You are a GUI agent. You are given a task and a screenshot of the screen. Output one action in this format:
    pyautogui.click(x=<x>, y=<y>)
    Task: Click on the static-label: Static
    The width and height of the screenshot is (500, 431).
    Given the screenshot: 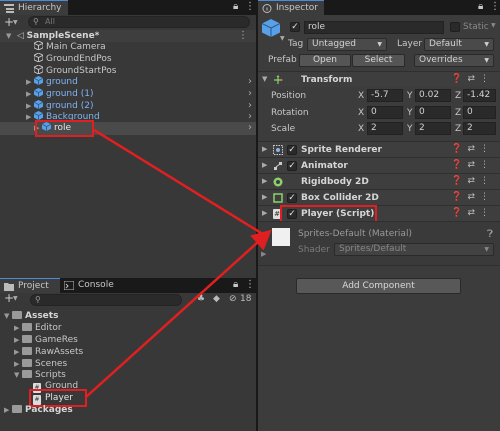 What is the action you would take?
    pyautogui.click(x=476, y=27)
    